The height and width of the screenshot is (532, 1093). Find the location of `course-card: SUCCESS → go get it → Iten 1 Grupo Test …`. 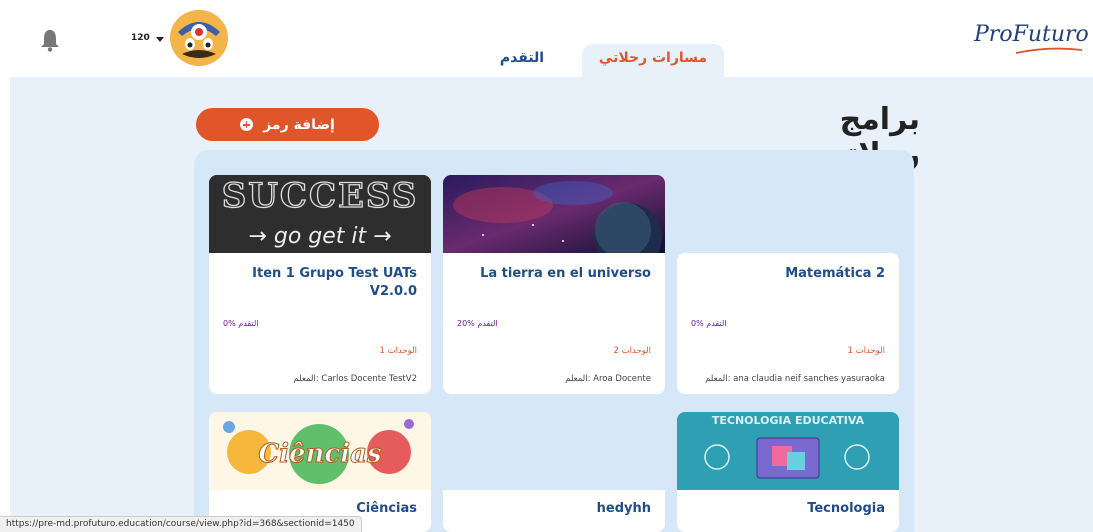

course-card: SUCCESS → go get it → Iten 1 Grupo Test … is located at coordinates (320, 284).